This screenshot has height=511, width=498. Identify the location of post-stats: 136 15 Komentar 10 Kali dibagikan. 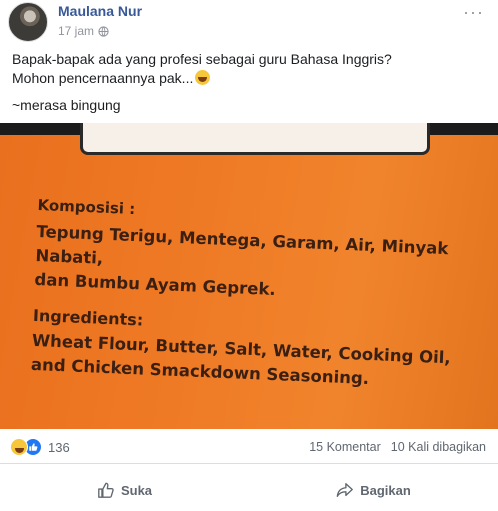
(249, 448).